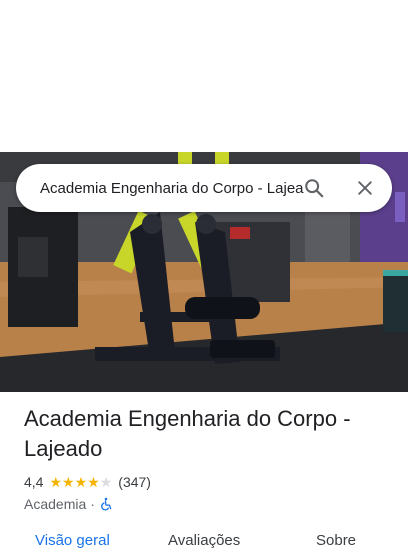  Describe the element at coordinates (336, 540) in the screenshot. I see `tab-about: Sobre` at that location.